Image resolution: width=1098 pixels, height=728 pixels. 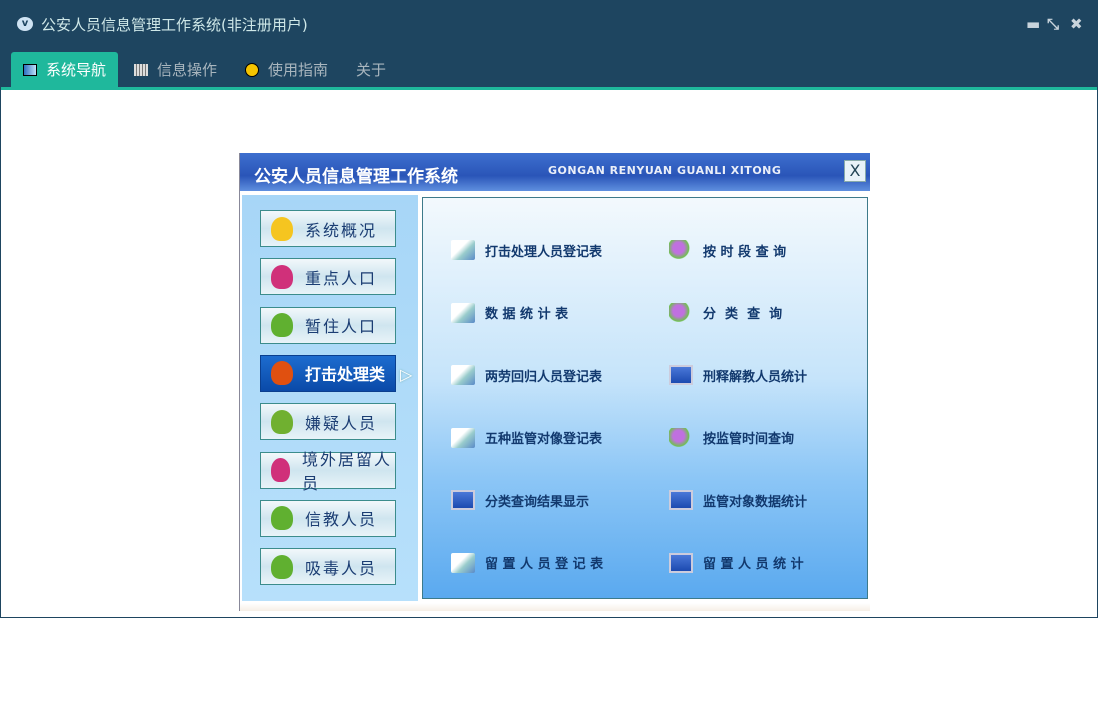 I want to click on left-menu: 系统概况重点人口暂住人口打击处理类嫌疑人员境外居留人员信教人员吸毒人员, so click(x=330, y=398).